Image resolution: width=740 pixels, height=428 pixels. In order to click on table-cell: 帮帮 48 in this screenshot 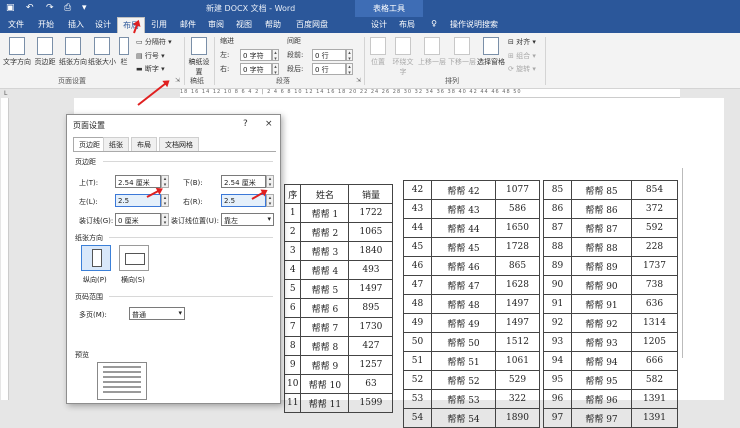, I will do `click(463, 304)`.